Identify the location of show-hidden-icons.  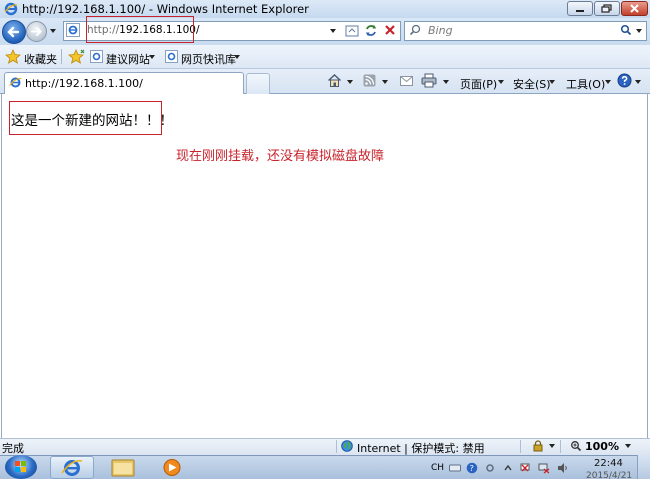
(508, 468).